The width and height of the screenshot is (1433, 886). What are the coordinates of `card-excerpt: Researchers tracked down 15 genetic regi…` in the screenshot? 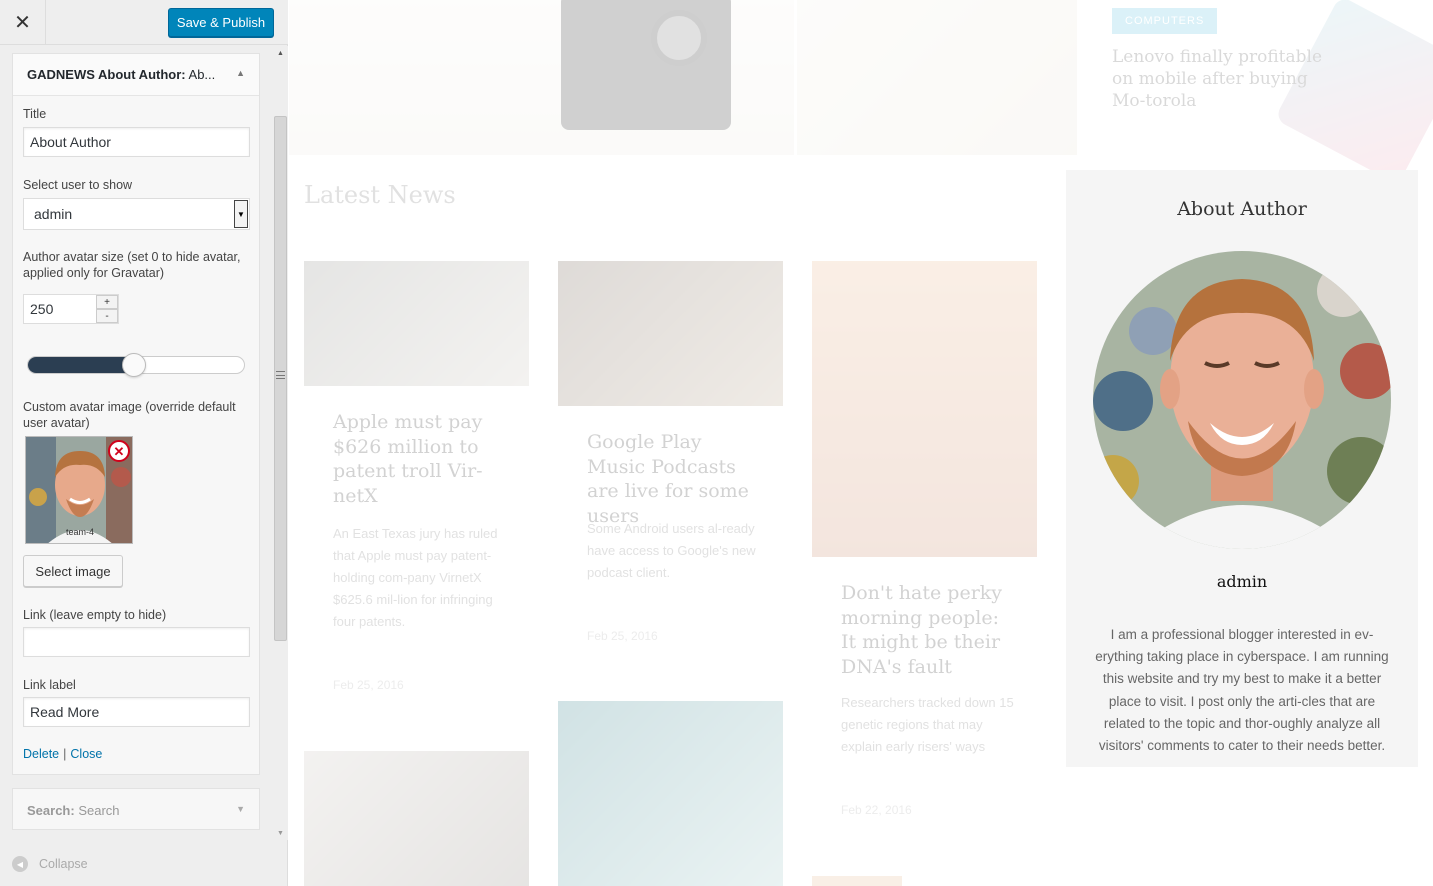 It's located at (927, 724).